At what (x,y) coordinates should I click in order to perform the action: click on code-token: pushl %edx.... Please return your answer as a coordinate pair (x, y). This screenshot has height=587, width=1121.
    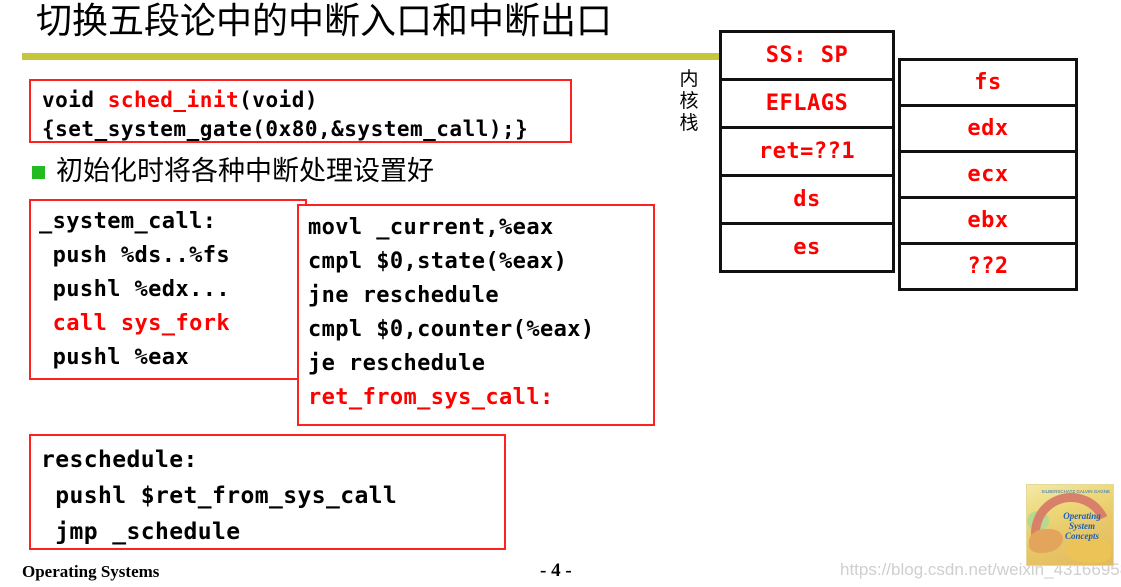
    Looking at the image, I should click on (135, 289).